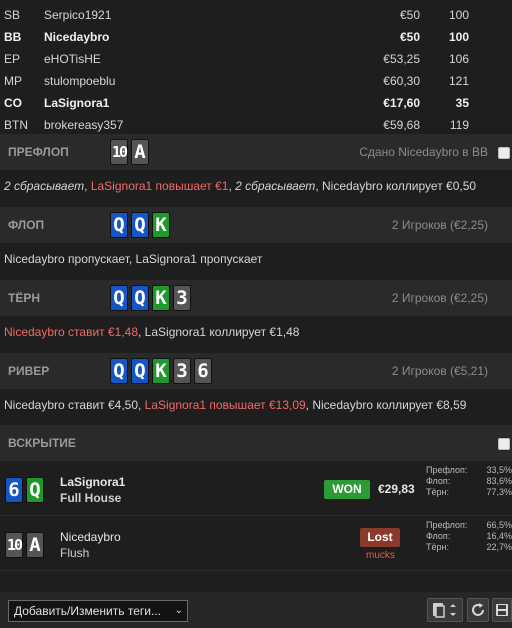 This screenshot has width=512, height=628. I want to click on action-text: ,, so click(87, 186).